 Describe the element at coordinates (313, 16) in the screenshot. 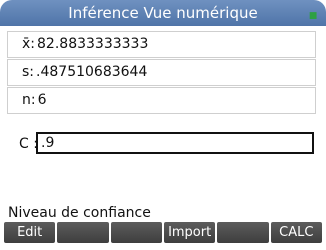

I see `battery-icon: ■` at that location.